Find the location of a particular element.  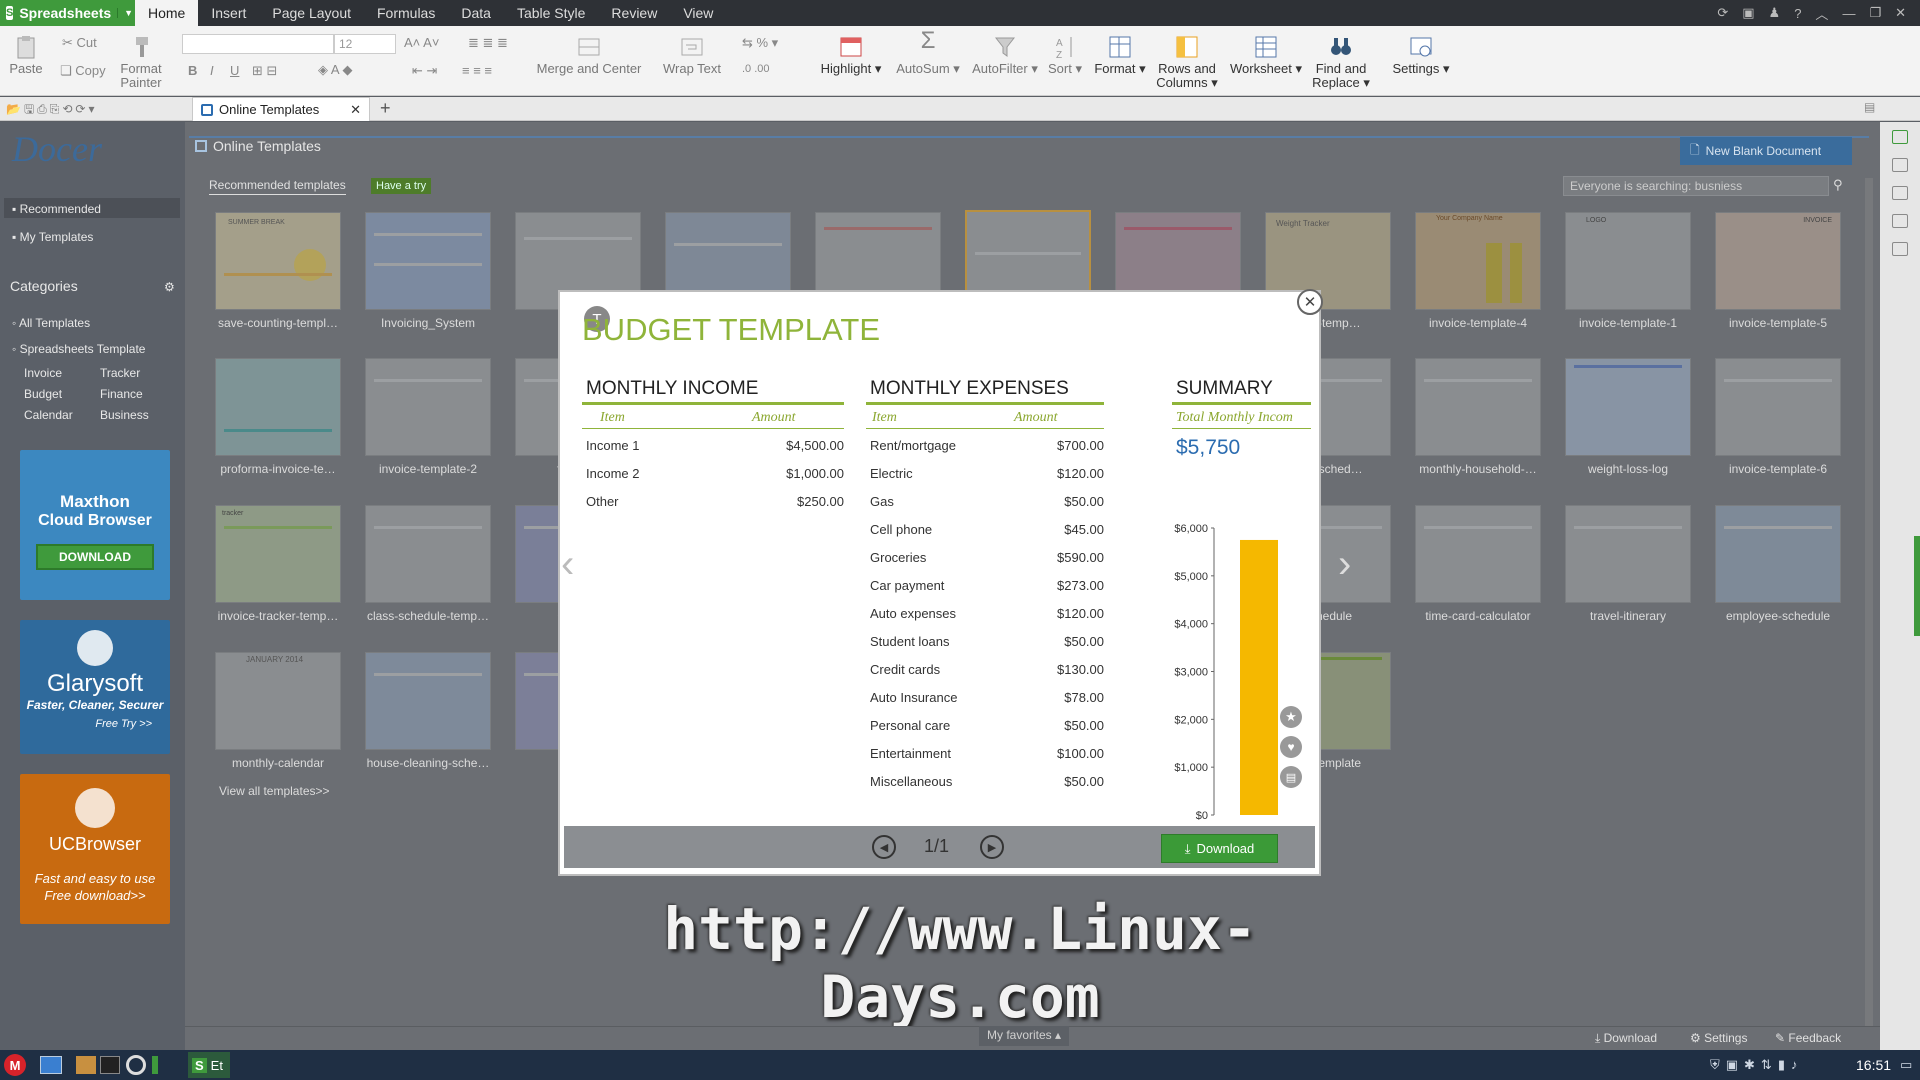

shirt-icon: ♟ is located at coordinates (1775, 13).